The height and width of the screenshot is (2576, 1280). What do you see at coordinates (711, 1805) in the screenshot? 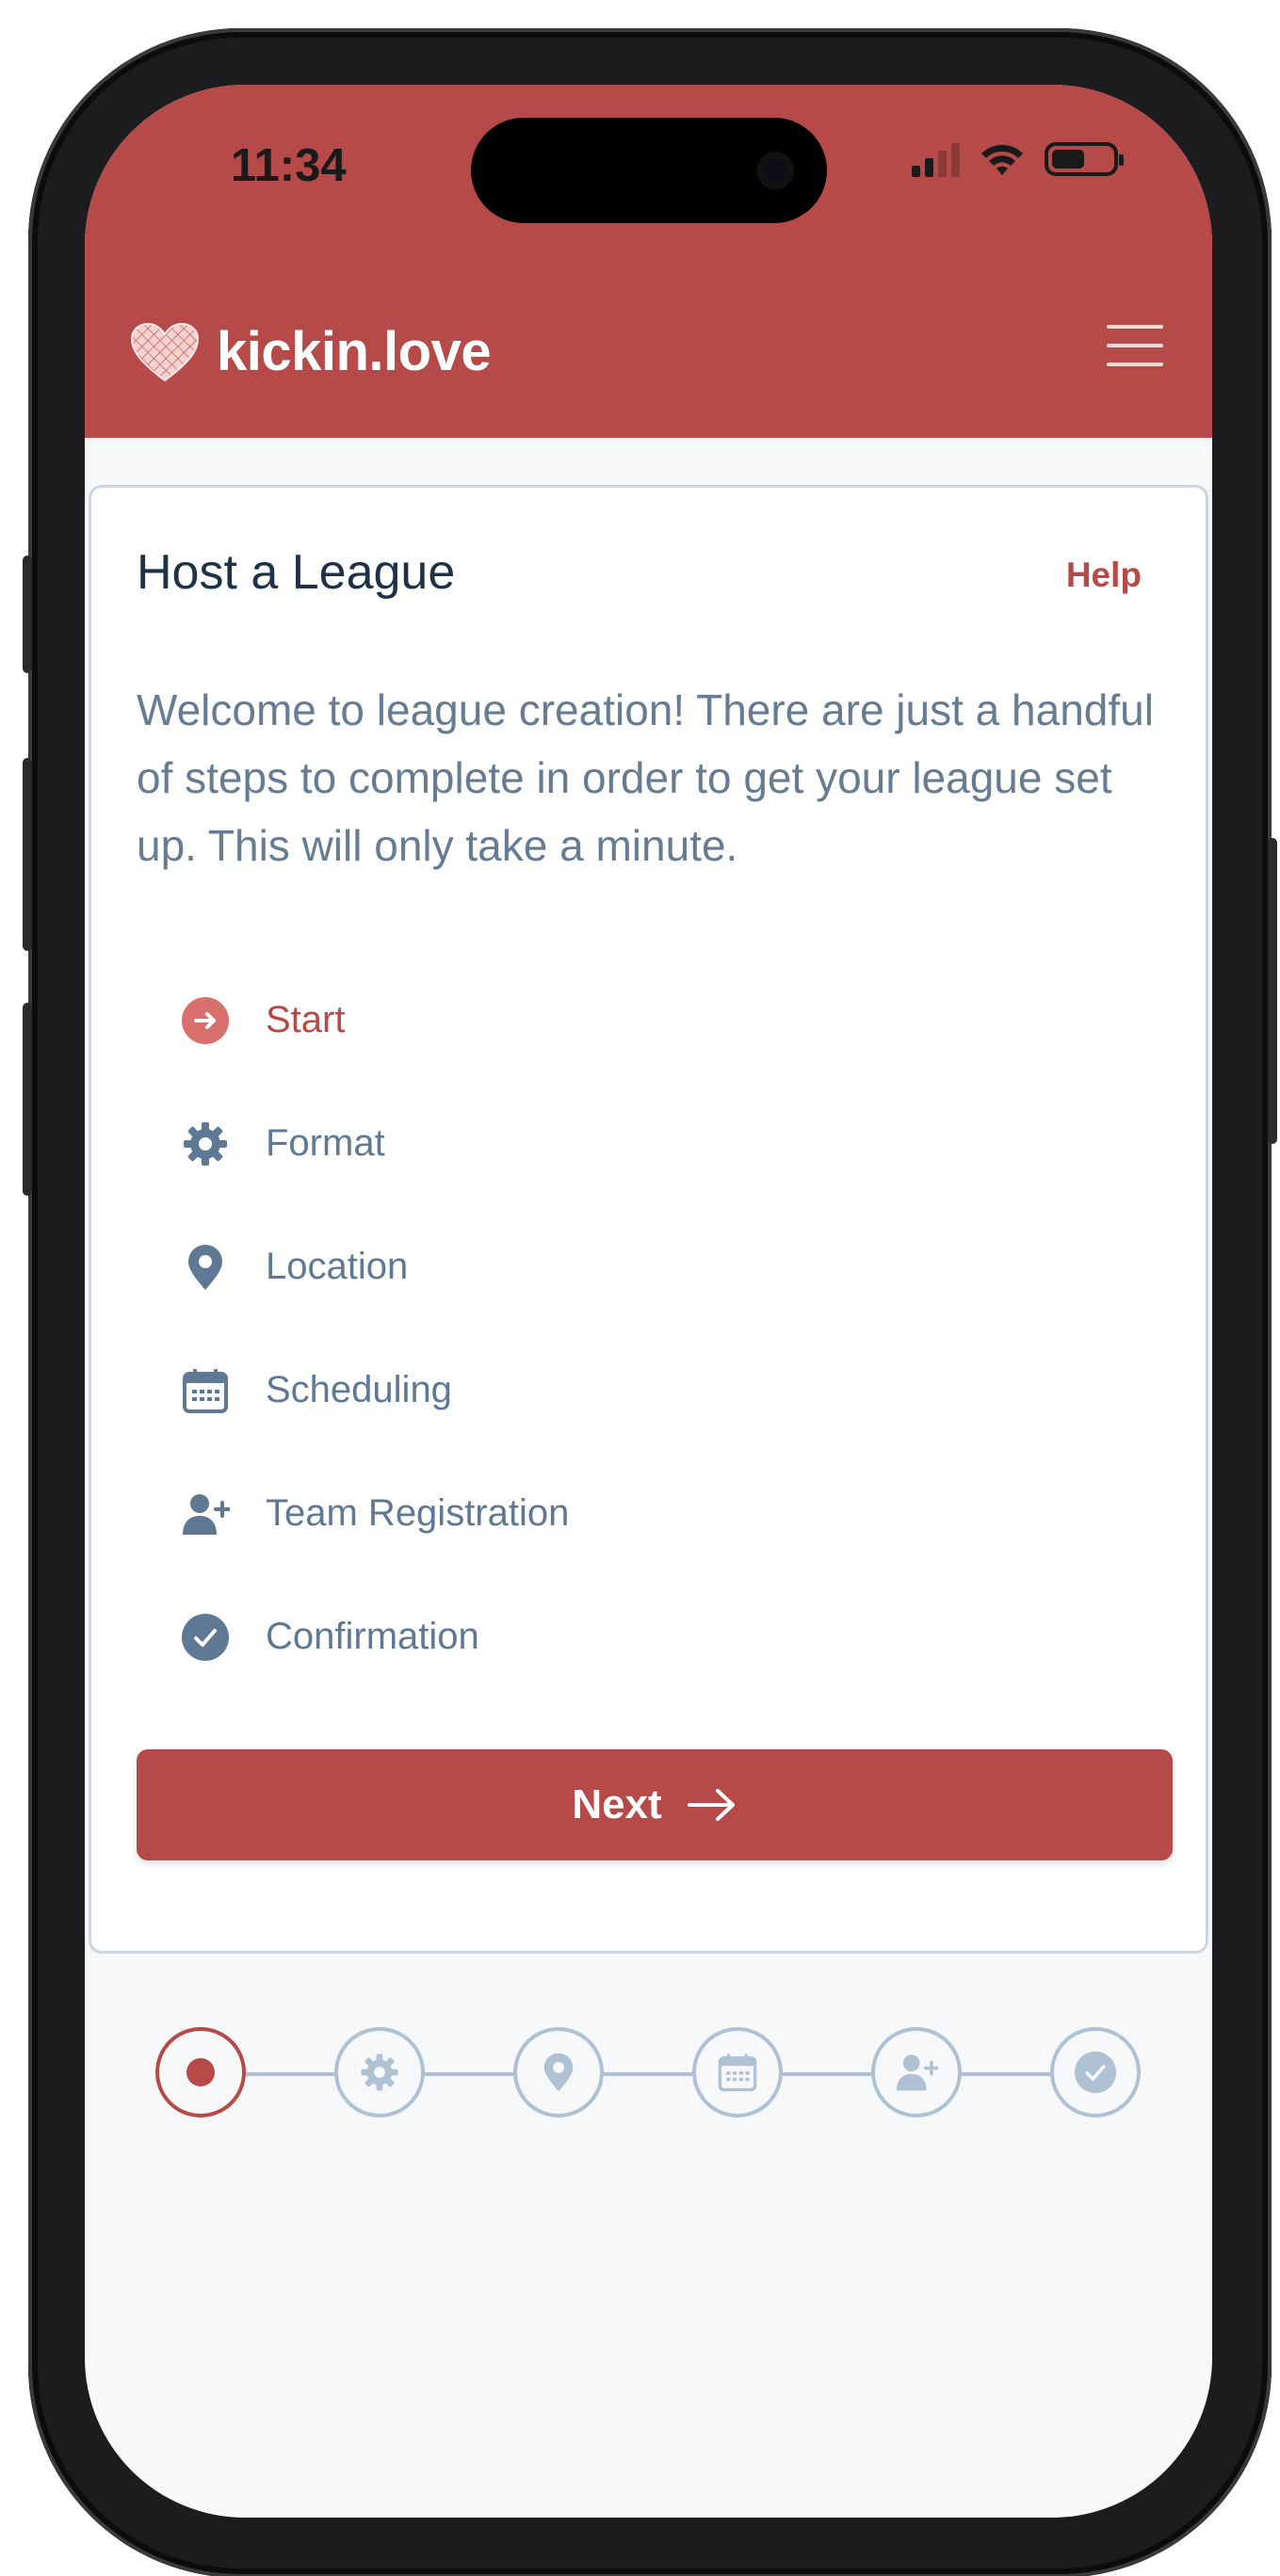
I see `arrow-right-icon` at bounding box center [711, 1805].